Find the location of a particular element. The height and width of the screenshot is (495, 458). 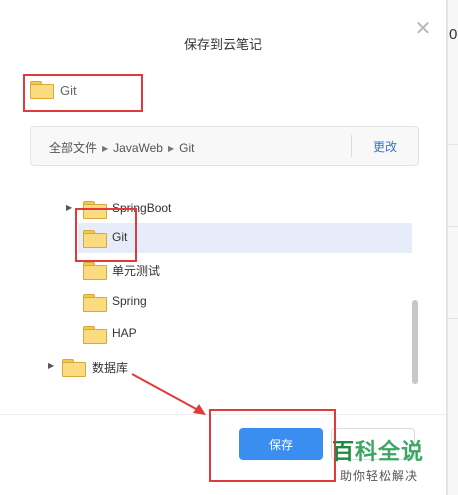

breadcrumb-item: Git is located at coordinates (186, 148).